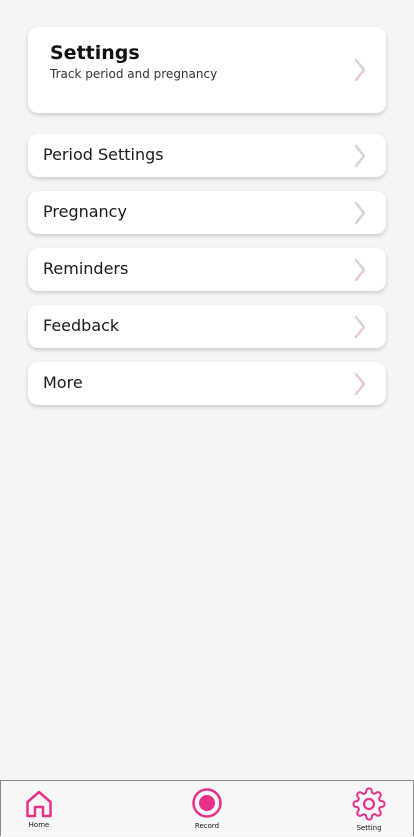 The height and width of the screenshot is (837, 414). I want to click on record-icon, so click(207, 805).